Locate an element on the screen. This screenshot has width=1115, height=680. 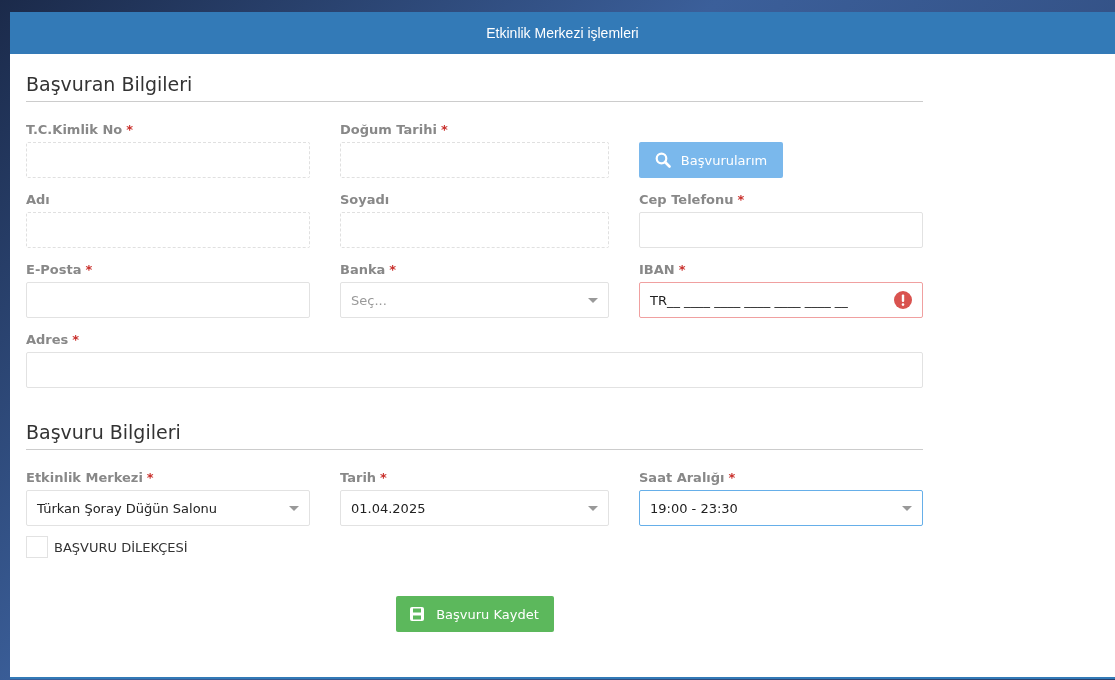
field-label: IBAN is located at coordinates (657, 269).